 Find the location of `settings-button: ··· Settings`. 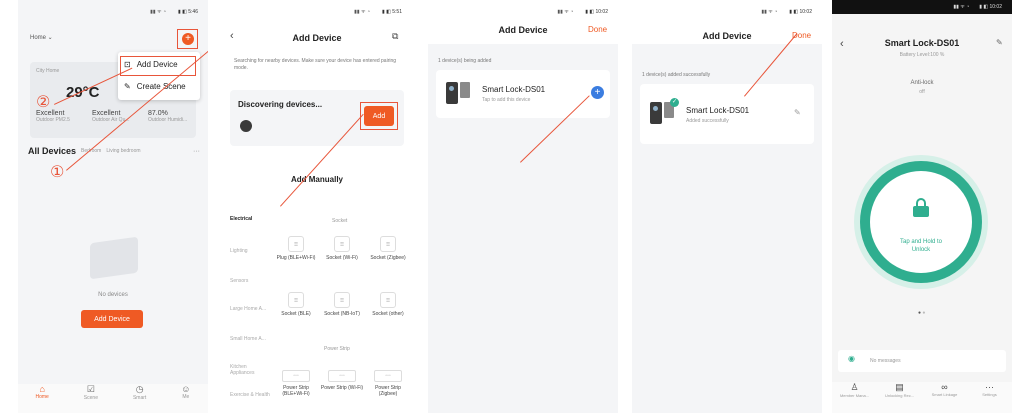

settings-button: ··· Settings is located at coordinates (990, 397).